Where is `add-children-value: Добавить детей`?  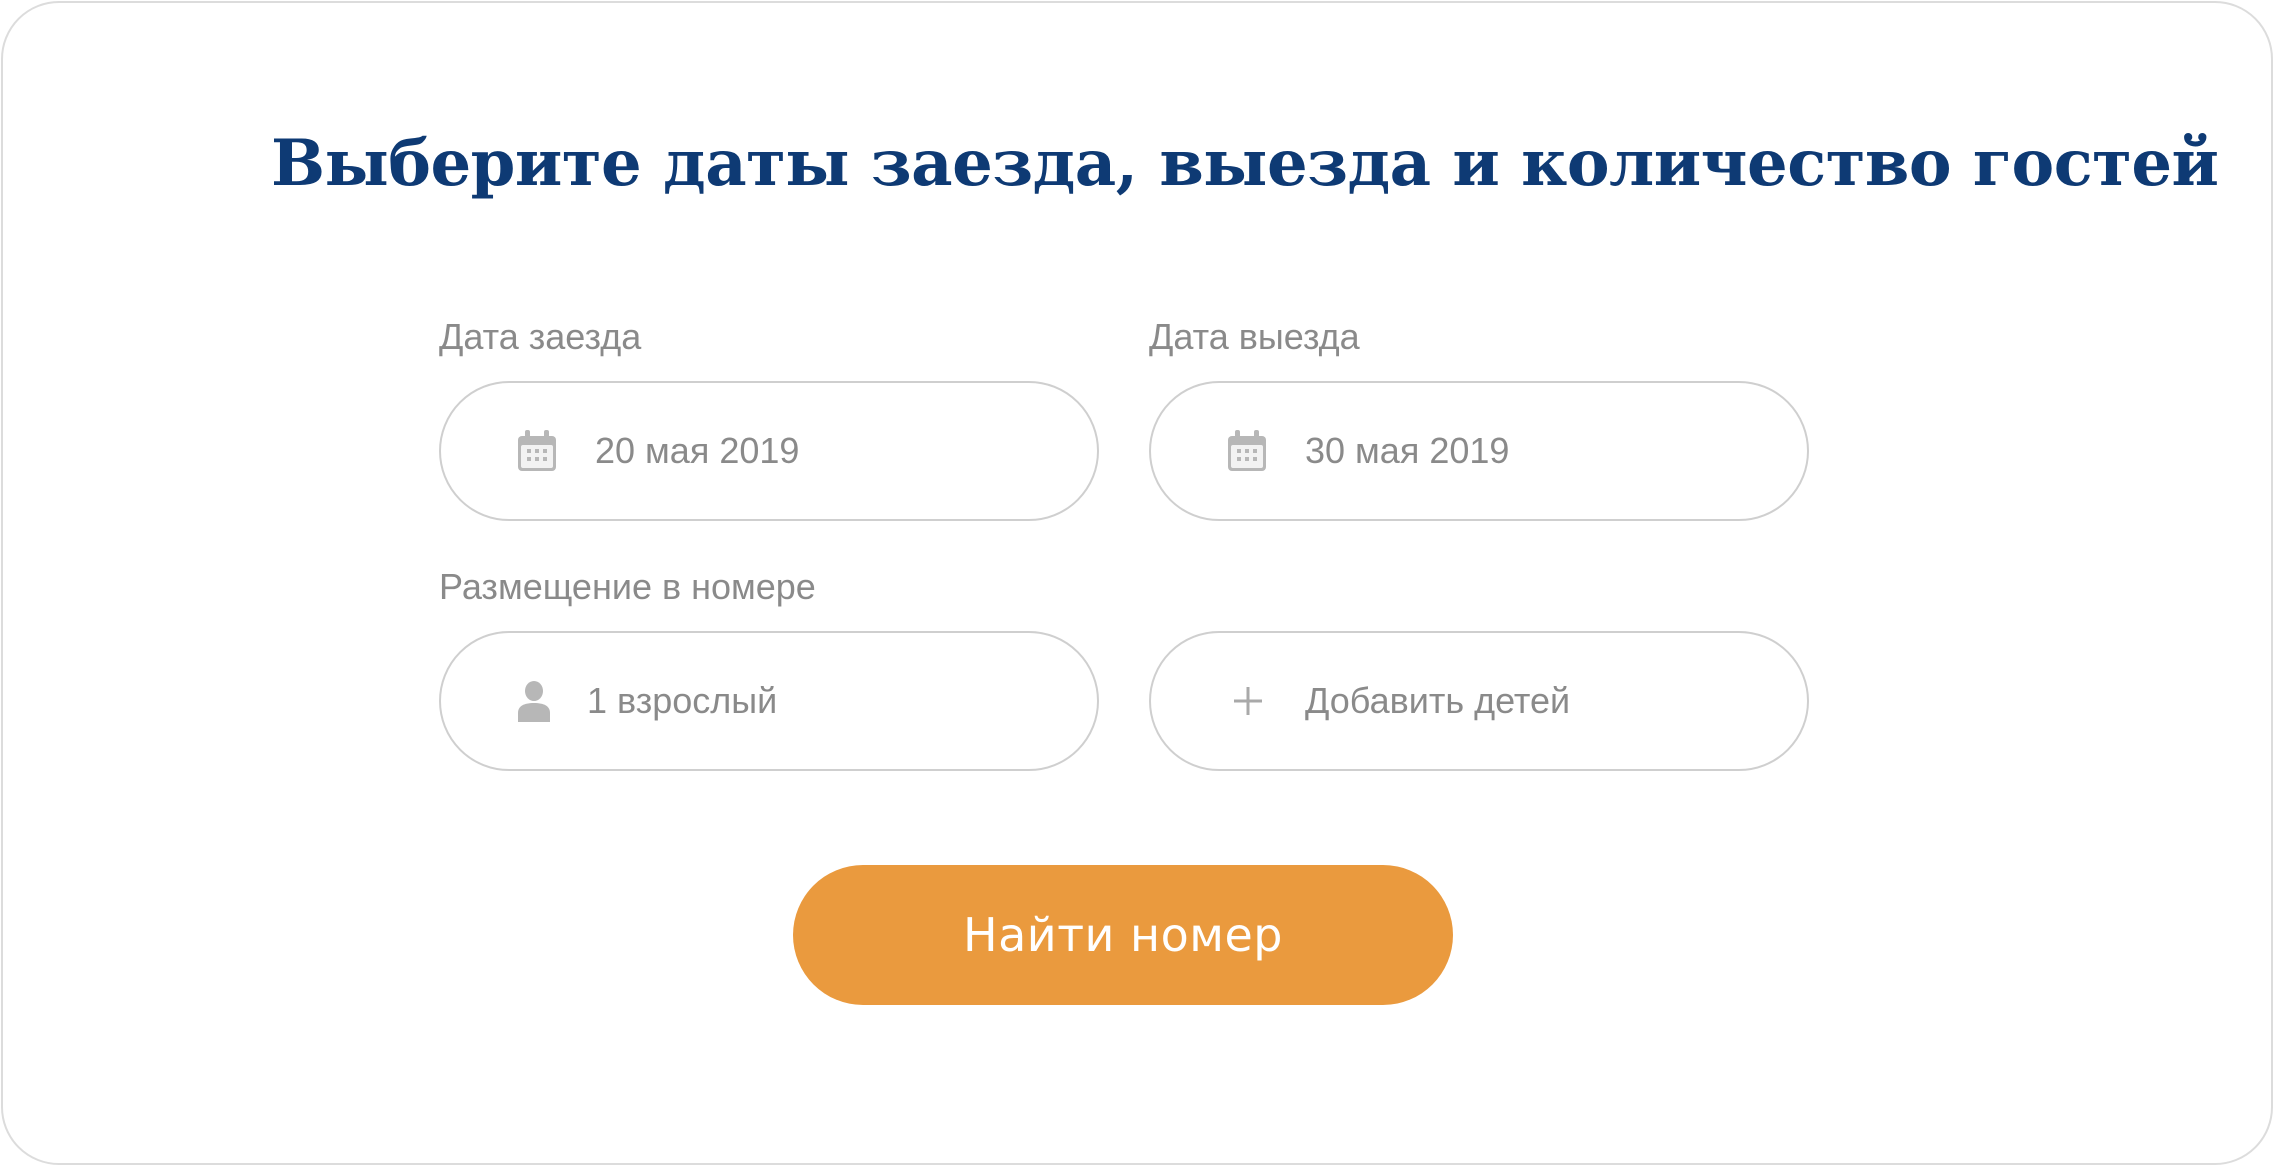
add-children-value: Добавить детей is located at coordinates (1438, 700).